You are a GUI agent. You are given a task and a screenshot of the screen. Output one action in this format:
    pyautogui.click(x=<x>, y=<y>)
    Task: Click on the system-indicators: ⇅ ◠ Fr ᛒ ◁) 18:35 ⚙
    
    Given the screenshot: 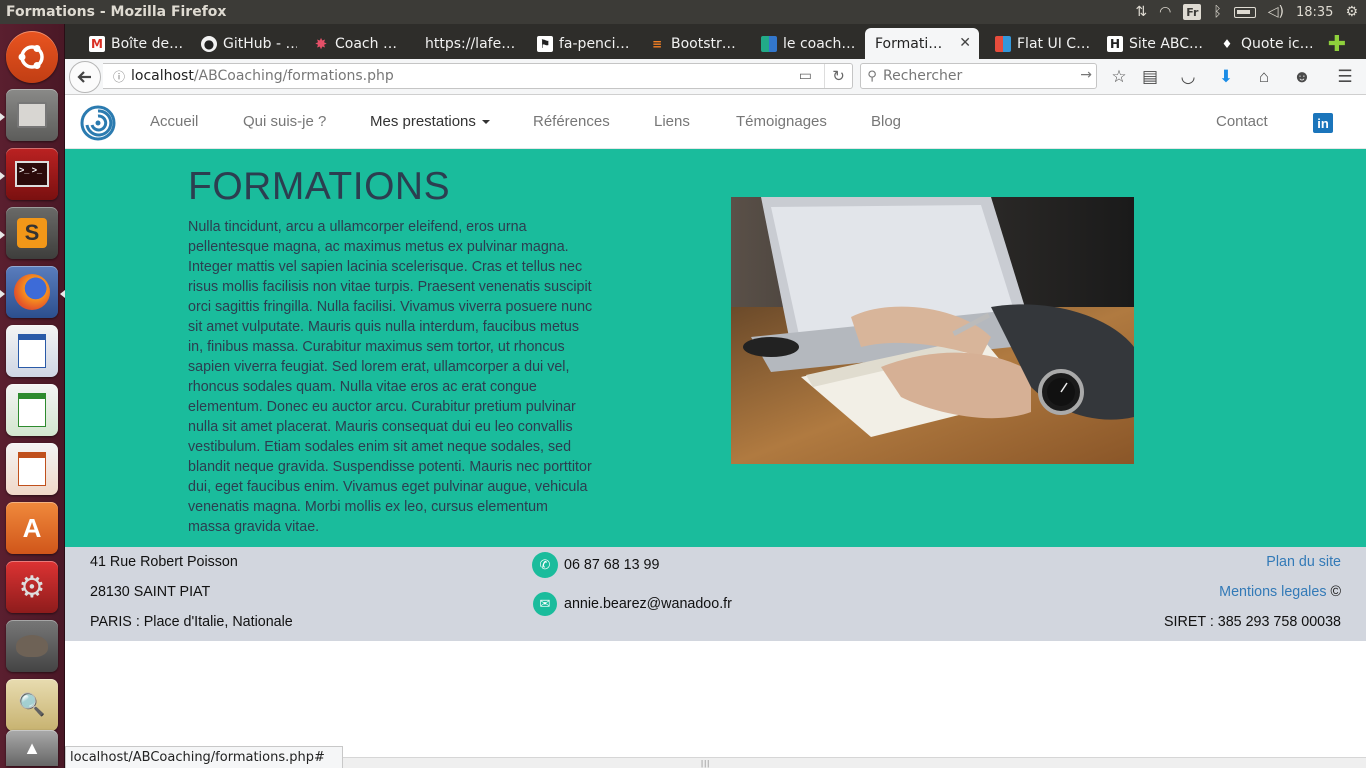 What is the action you would take?
    pyautogui.click(x=1246, y=12)
    